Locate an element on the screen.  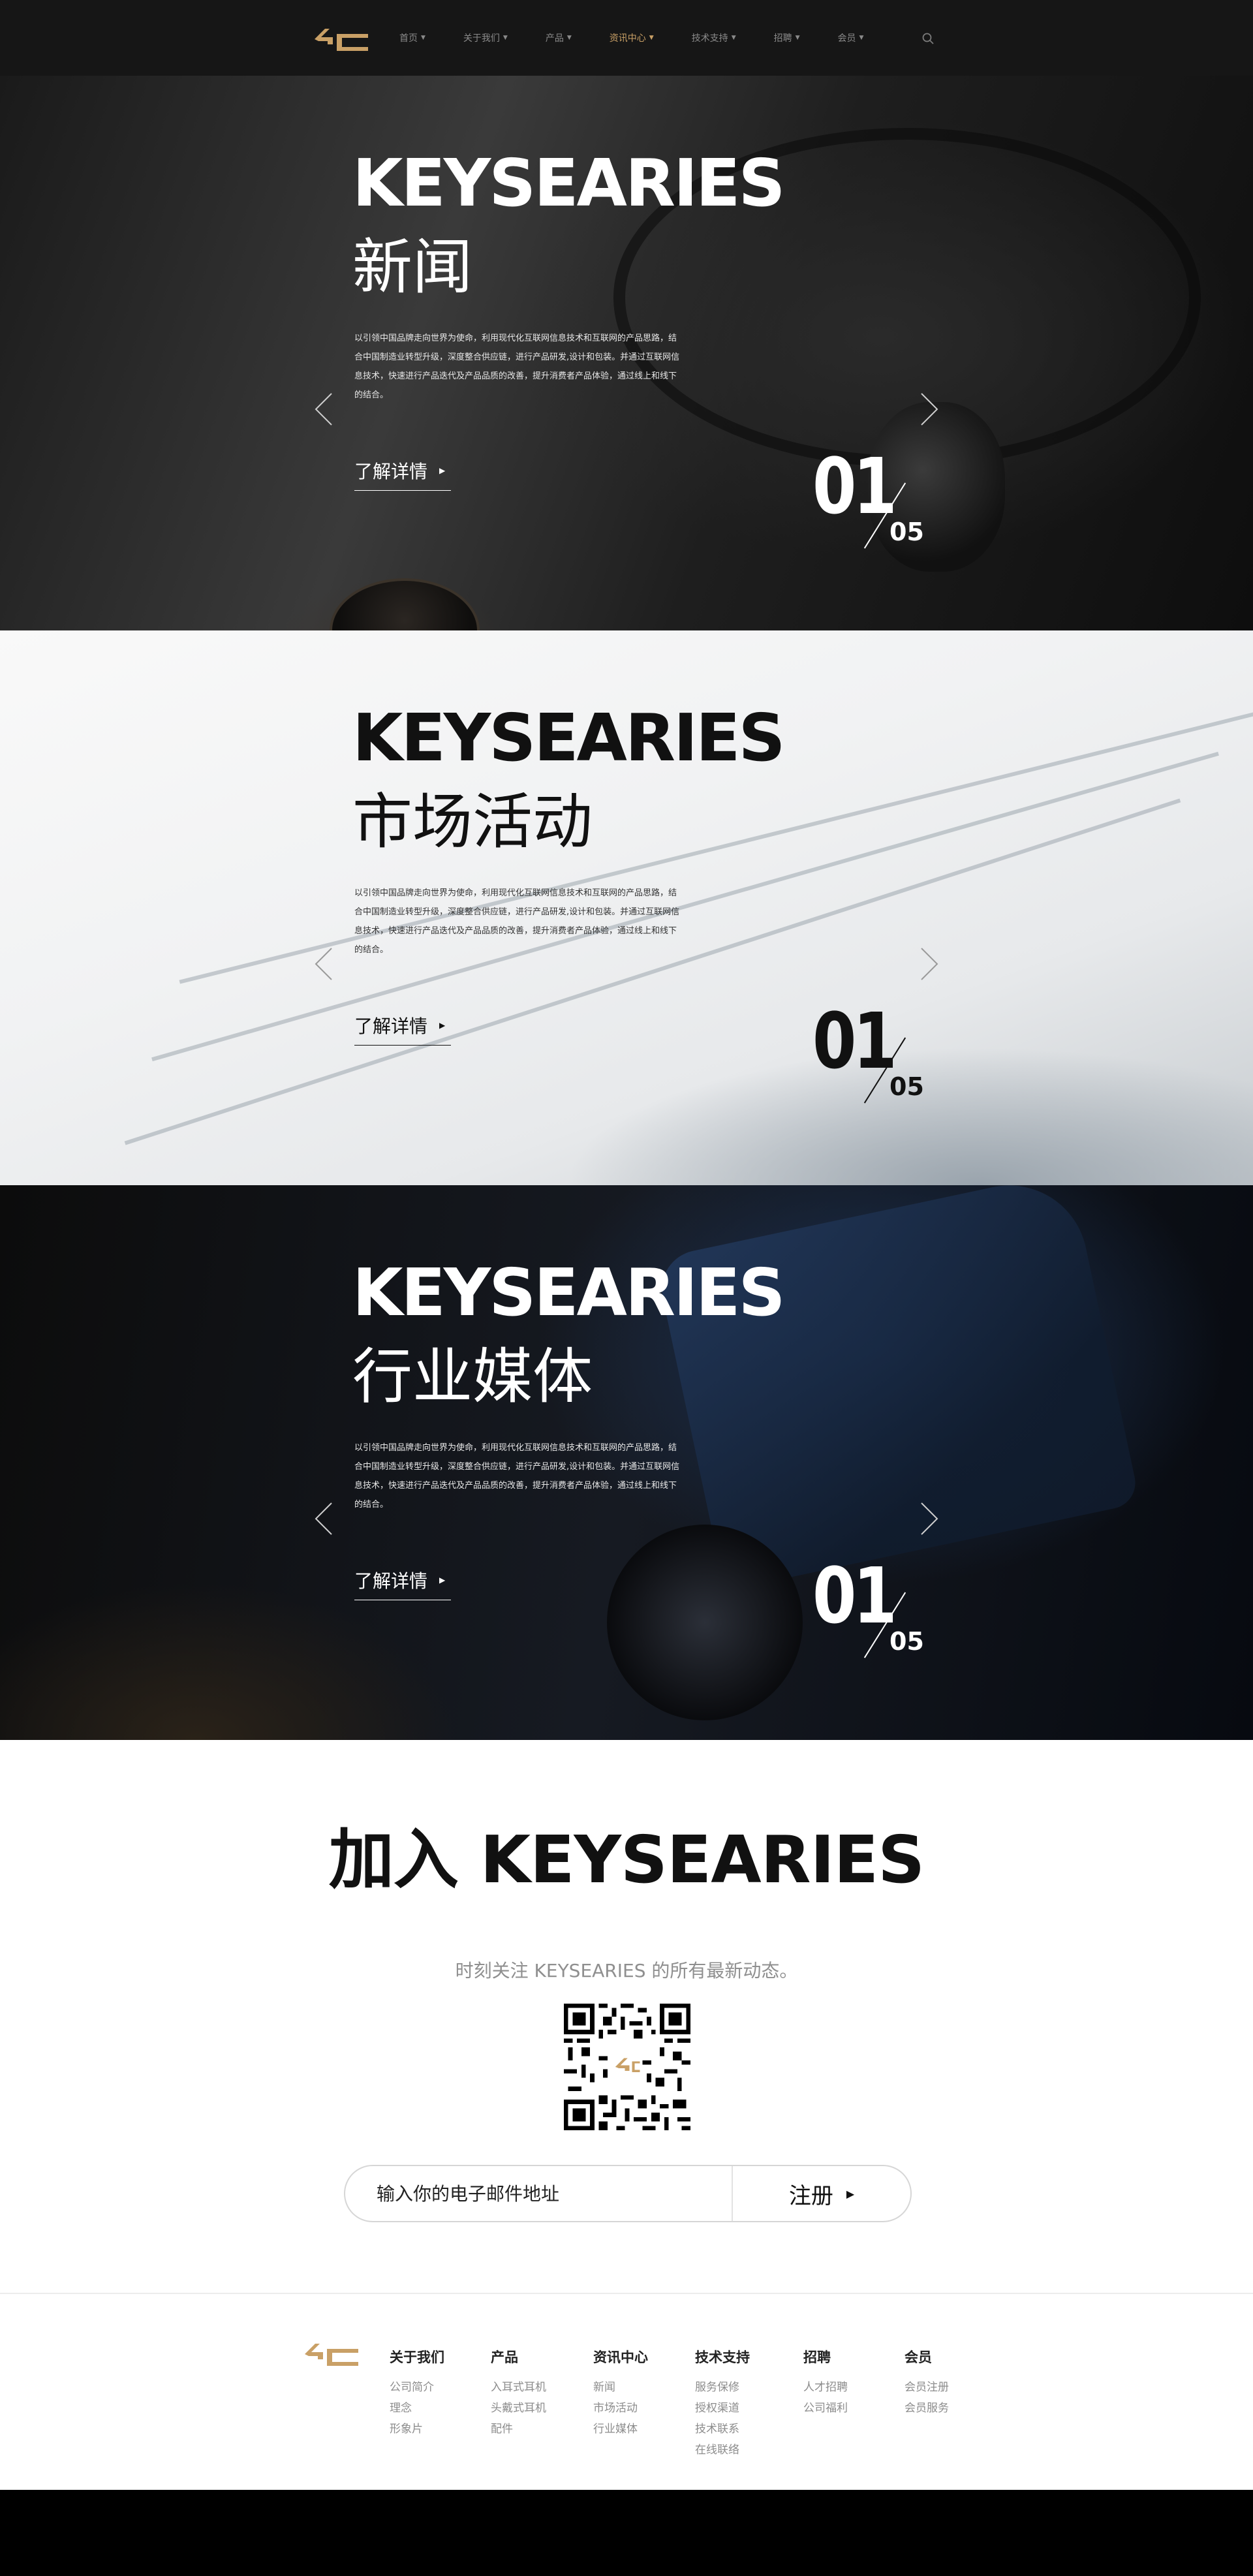
footer-heading: 产品 is located at coordinates (504, 2357).